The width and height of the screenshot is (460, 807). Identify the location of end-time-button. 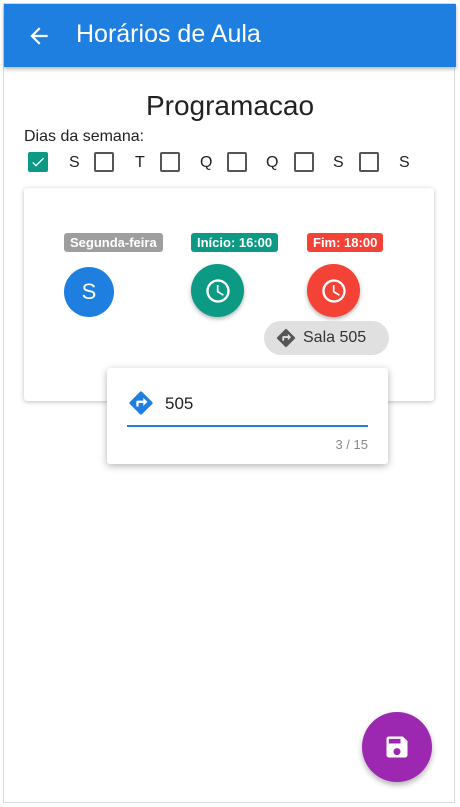
(333, 290).